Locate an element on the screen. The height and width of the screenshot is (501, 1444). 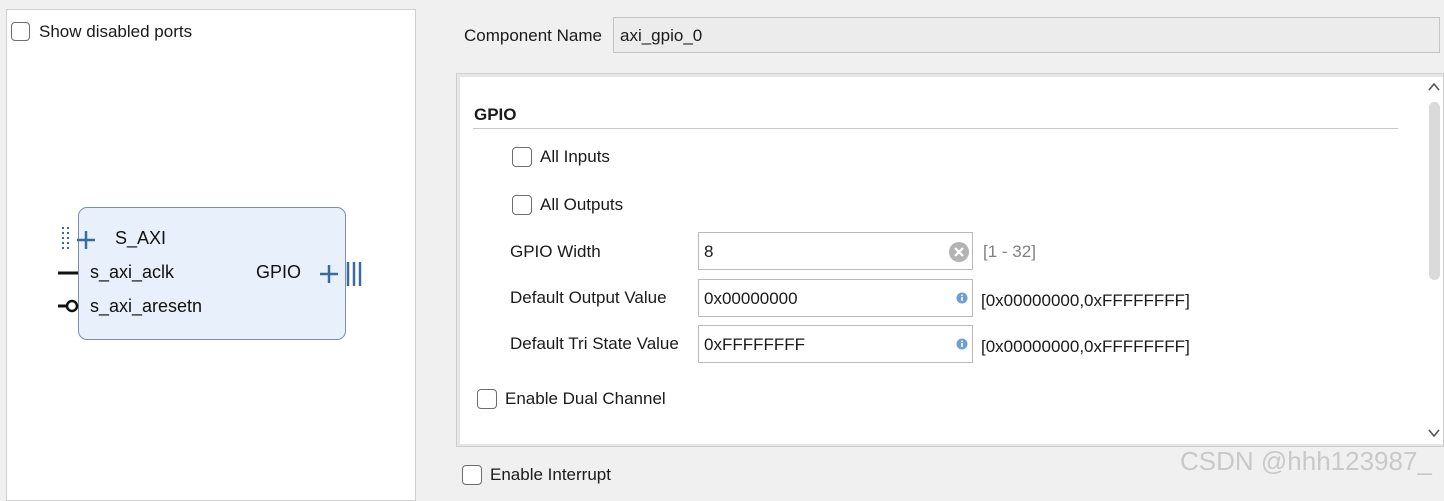
gpio-width-value: 8 is located at coordinates (709, 251).